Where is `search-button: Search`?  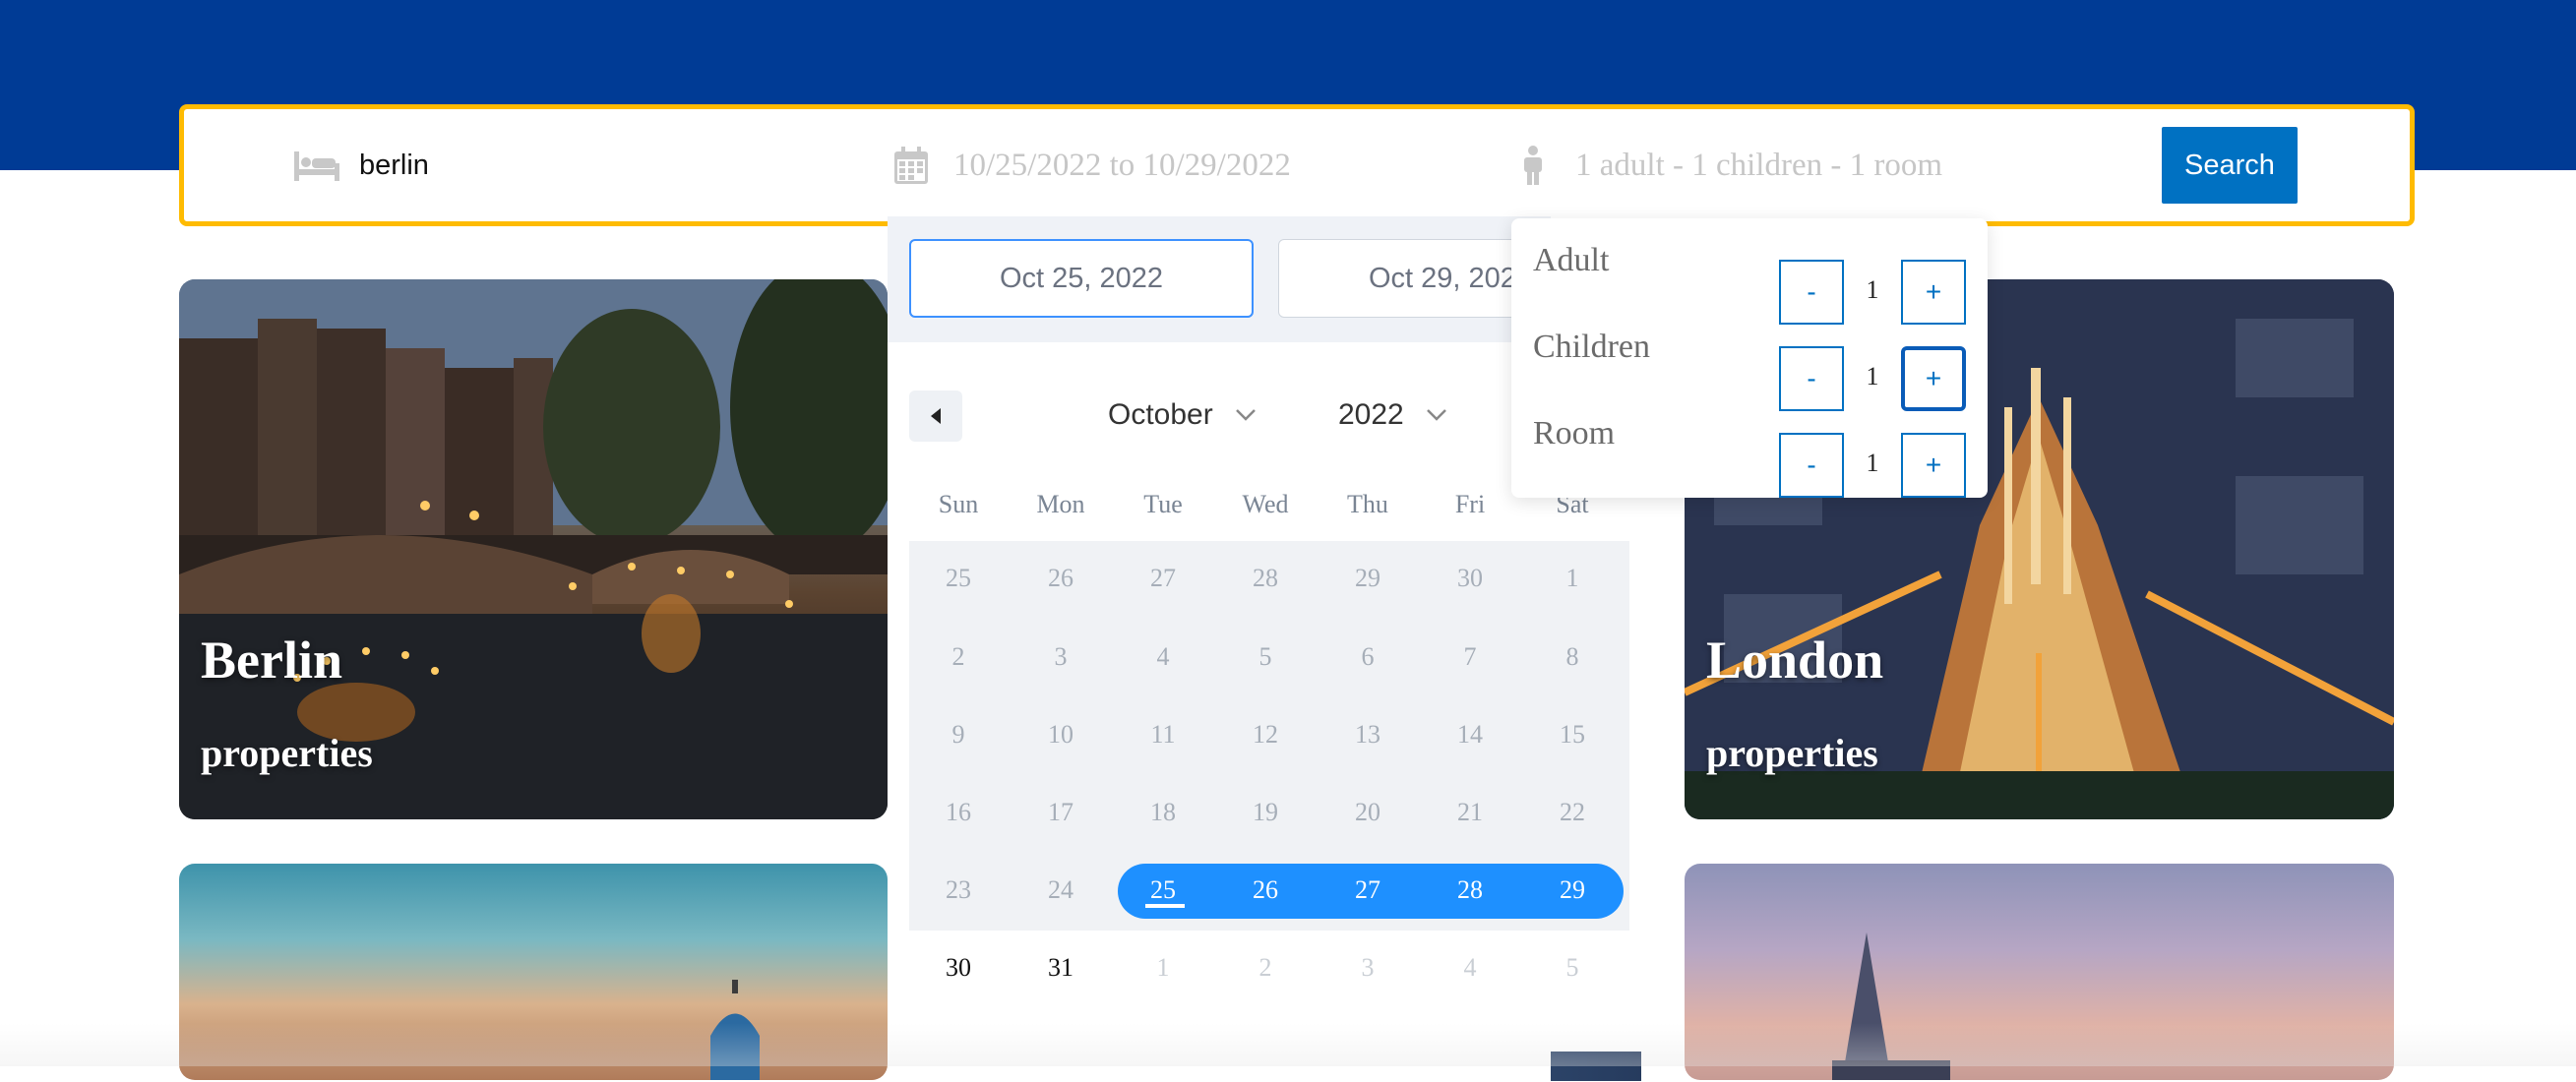
search-button: Search is located at coordinates (2230, 165).